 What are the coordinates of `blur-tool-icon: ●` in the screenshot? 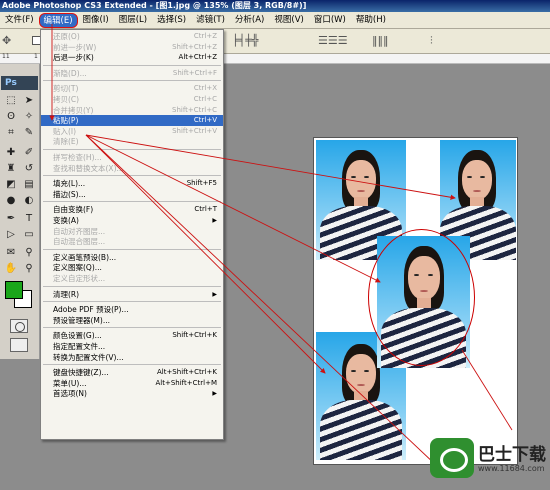 It's located at (11, 201).